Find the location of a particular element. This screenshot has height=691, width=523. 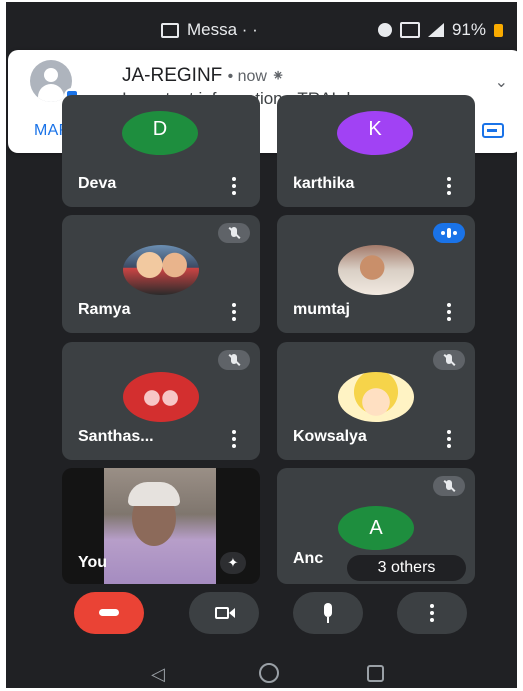

self-view-tile: You ✦ is located at coordinates (161, 526).